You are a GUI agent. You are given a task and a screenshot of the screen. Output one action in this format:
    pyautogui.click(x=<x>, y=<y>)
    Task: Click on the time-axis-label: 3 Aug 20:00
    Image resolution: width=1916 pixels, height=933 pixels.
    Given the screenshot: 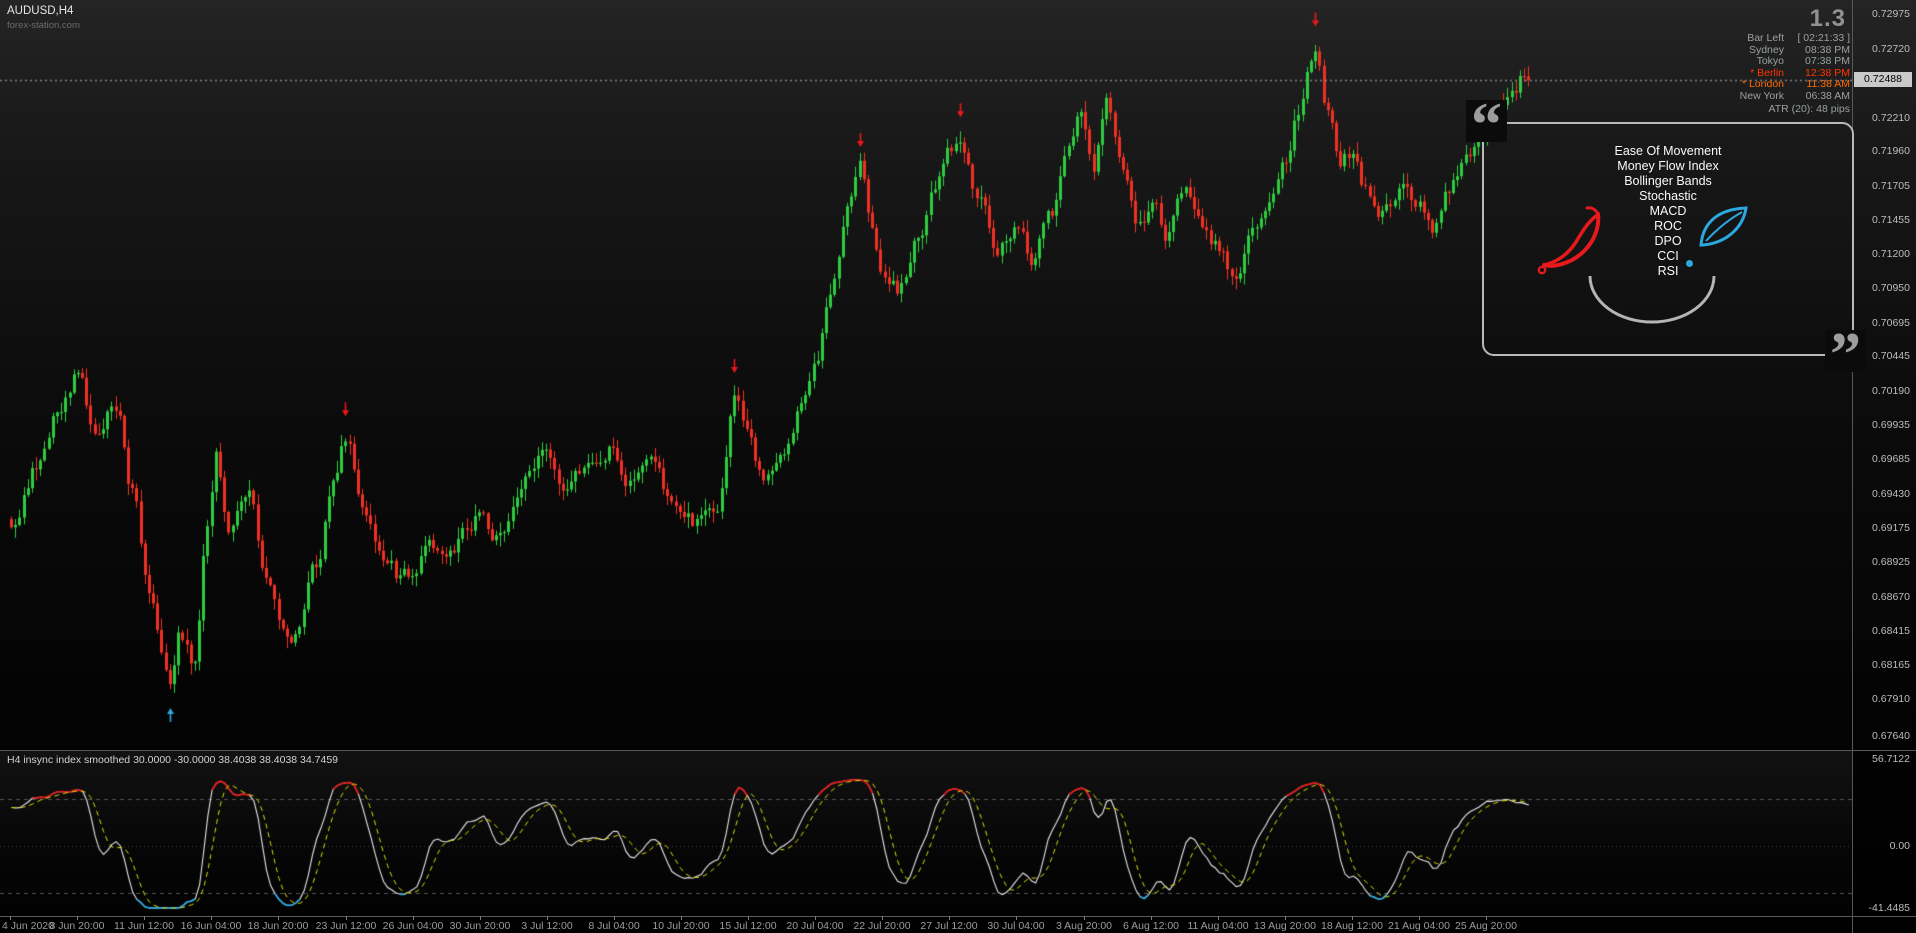 What is the action you would take?
    pyautogui.click(x=1084, y=926)
    